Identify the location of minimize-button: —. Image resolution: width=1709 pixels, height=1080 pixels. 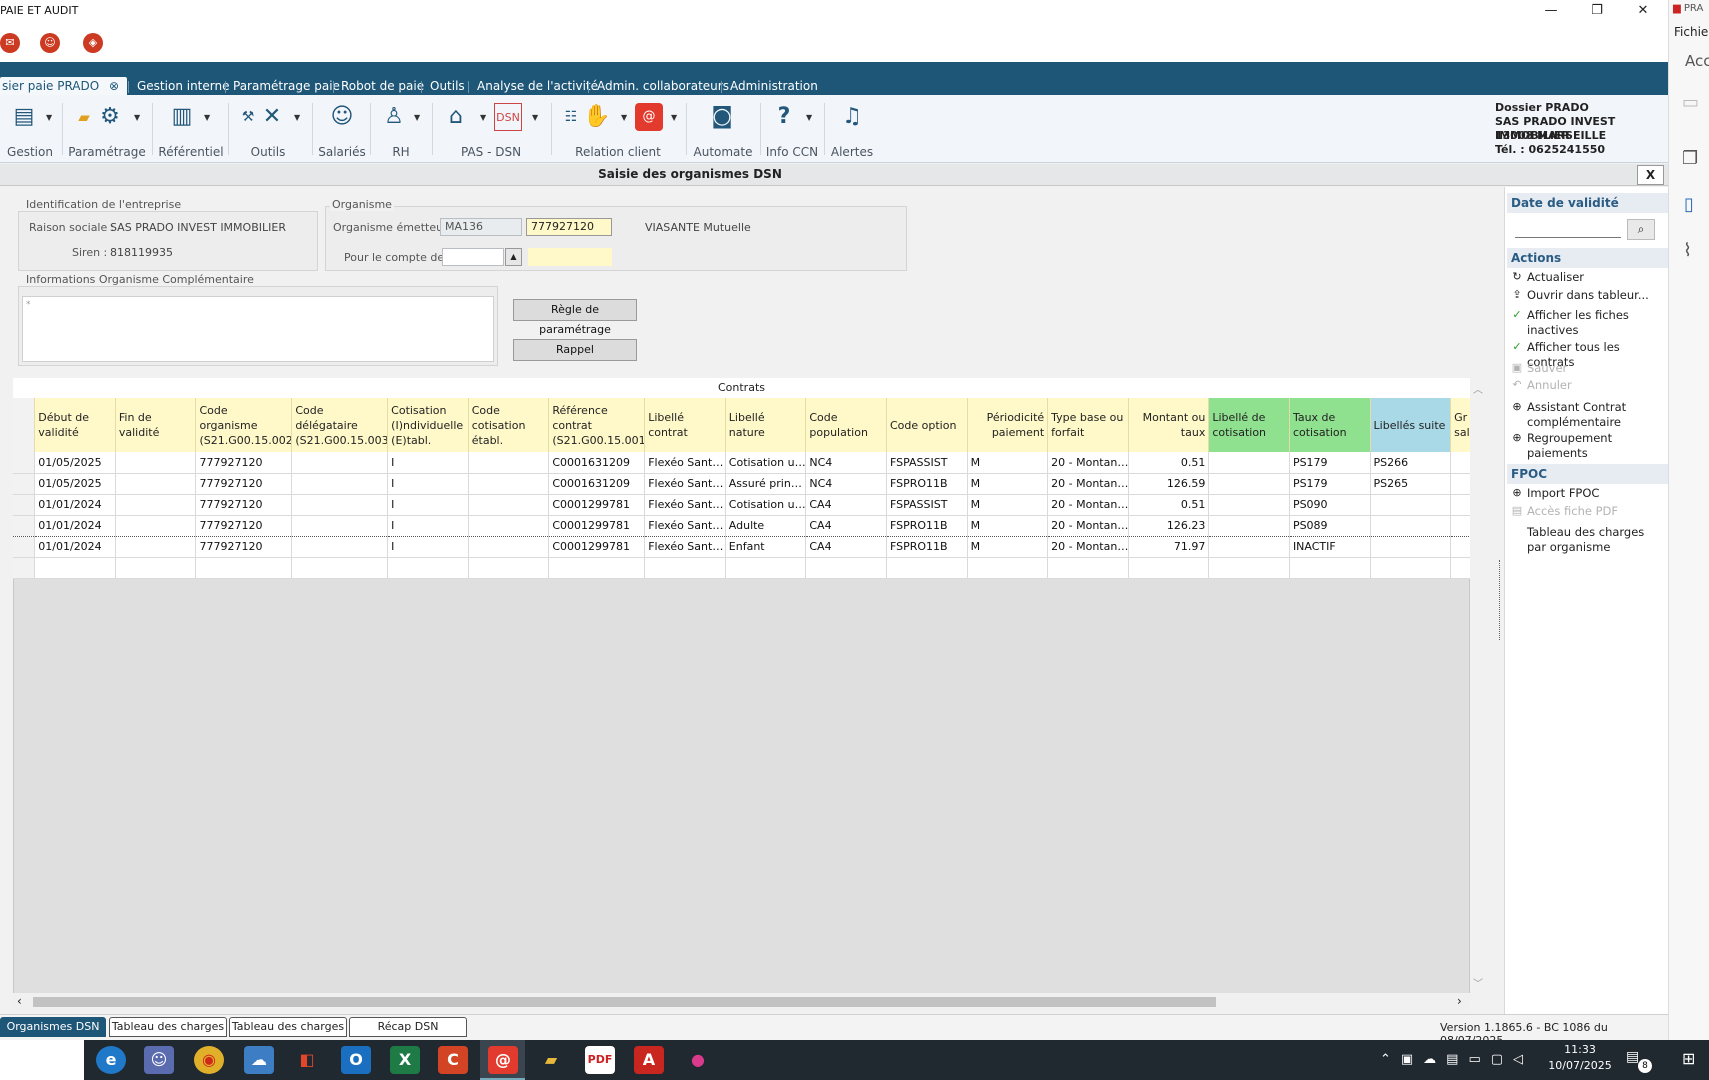
(1551, 11).